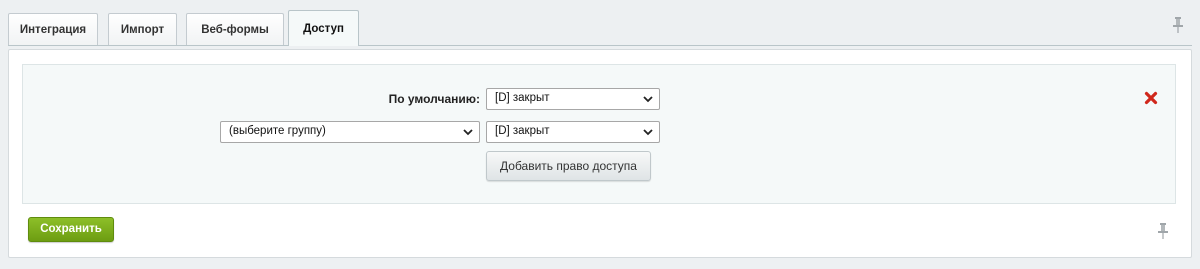 Image resolution: width=1200 pixels, height=269 pixels. What do you see at coordinates (522, 131) in the screenshot?
I see `group-access-value: [D] закрыт` at bounding box center [522, 131].